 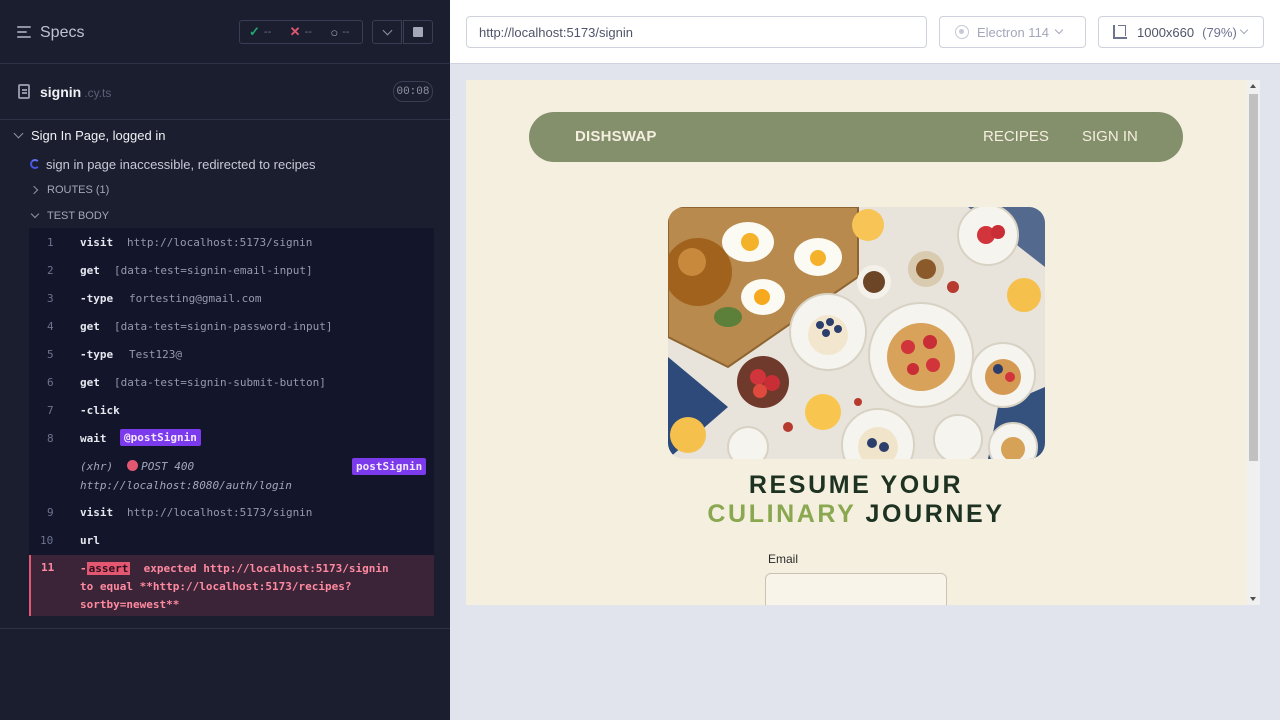 What do you see at coordinates (308, 32) in the screenshot?
I see `failed-count: --` at bounding box center [308, 32].